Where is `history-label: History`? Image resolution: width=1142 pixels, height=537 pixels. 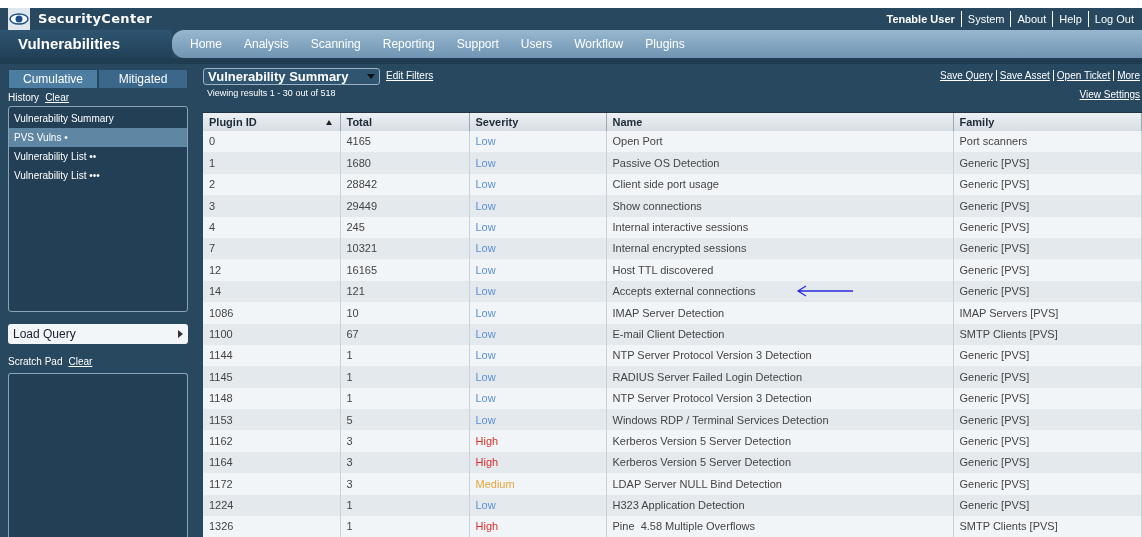 history-label: History is located at coordinates (24, 98).